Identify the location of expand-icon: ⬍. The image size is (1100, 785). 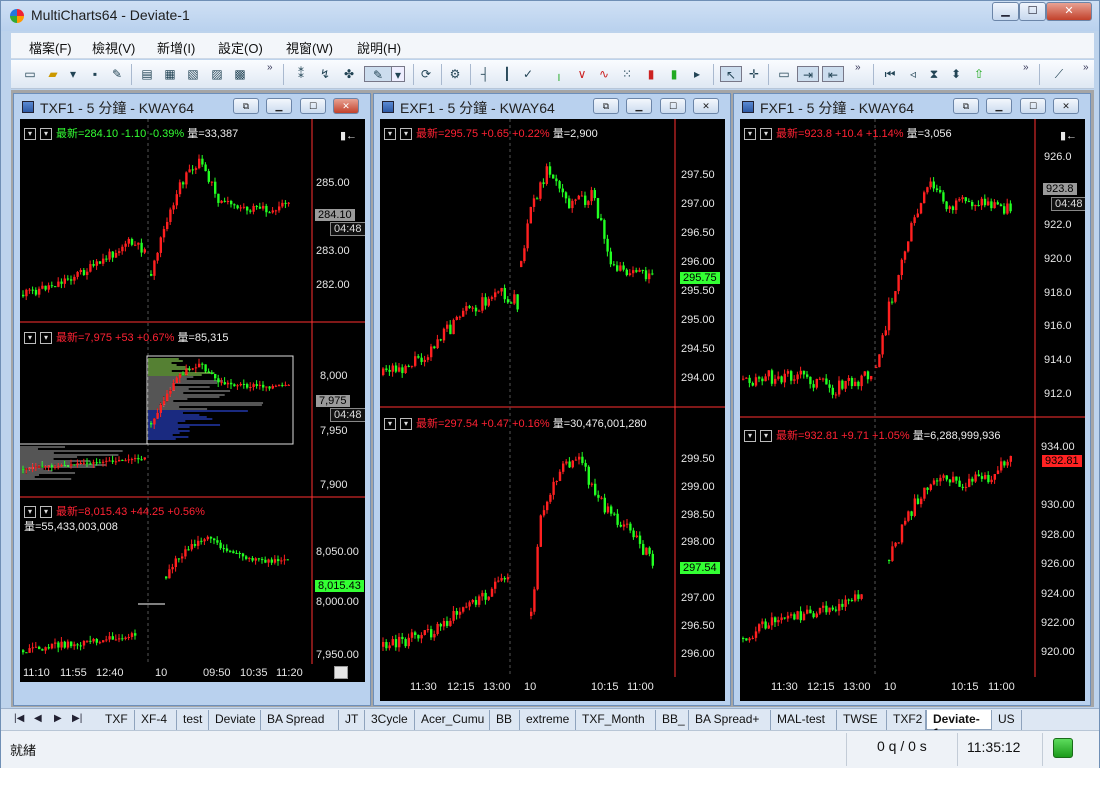
(956, 74).